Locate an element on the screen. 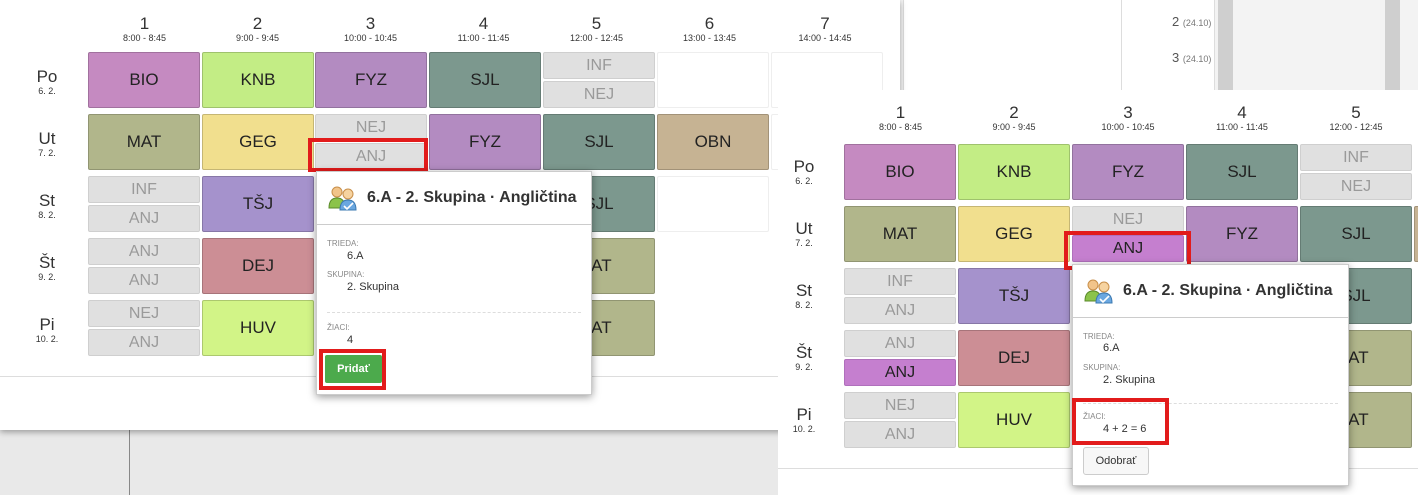  background-row: 2 (24.10) is located at coordinates (1192, 21).